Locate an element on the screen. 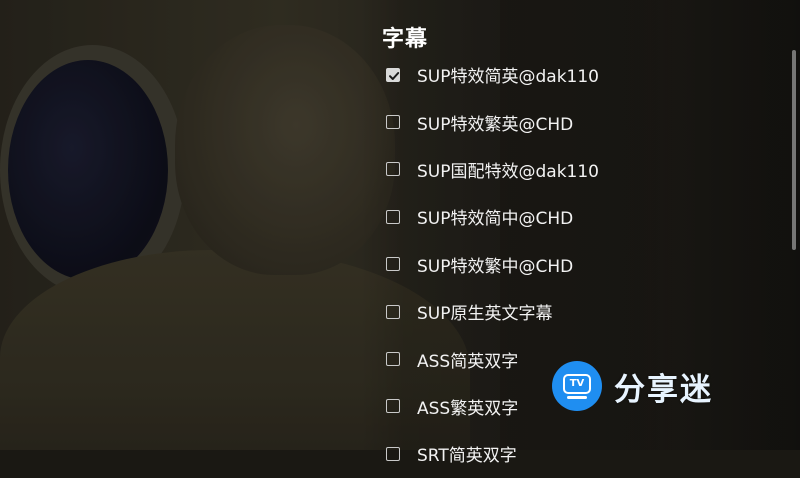 This screenshot has width=800, height=478. subtitle-option-label: SUP原生英文字幕 is located at coordinates (485, 314).